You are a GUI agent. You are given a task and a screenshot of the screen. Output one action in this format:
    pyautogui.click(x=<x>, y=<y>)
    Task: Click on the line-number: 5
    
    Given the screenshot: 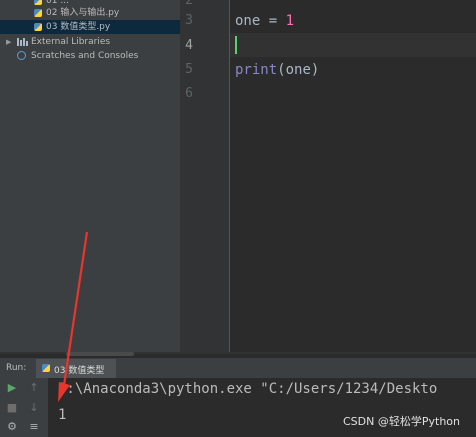 What is the action you would take?
    pyautogui.click(x=189, y=69)
    